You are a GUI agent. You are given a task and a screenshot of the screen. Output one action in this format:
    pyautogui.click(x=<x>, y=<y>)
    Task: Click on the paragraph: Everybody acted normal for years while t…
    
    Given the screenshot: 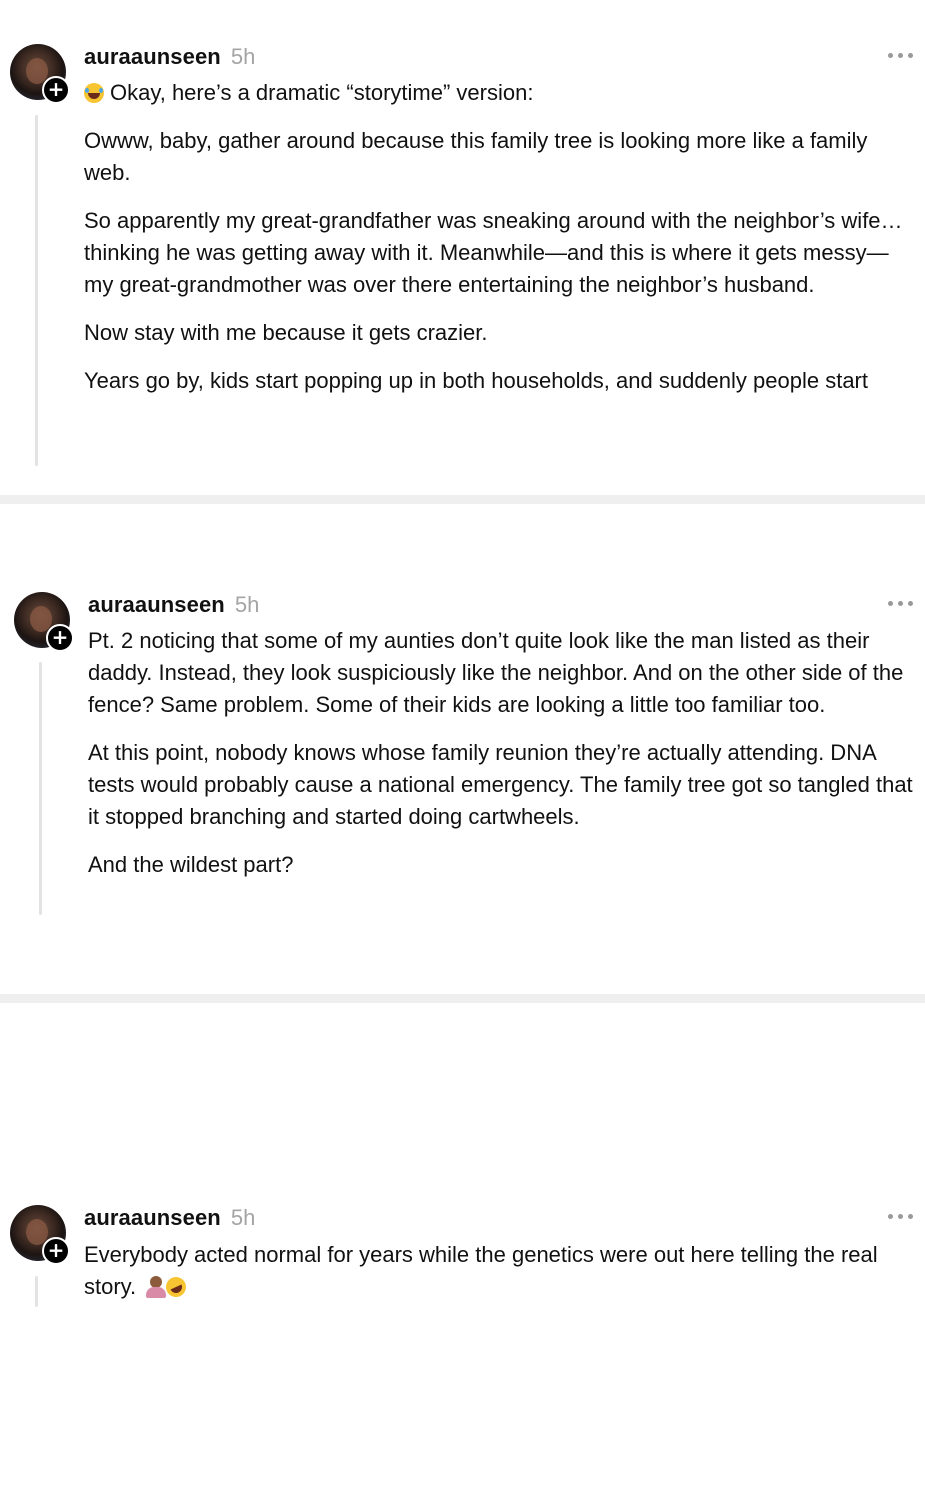 What is the action you would take?
    pyautogui.click(x=499, y=1271)
    